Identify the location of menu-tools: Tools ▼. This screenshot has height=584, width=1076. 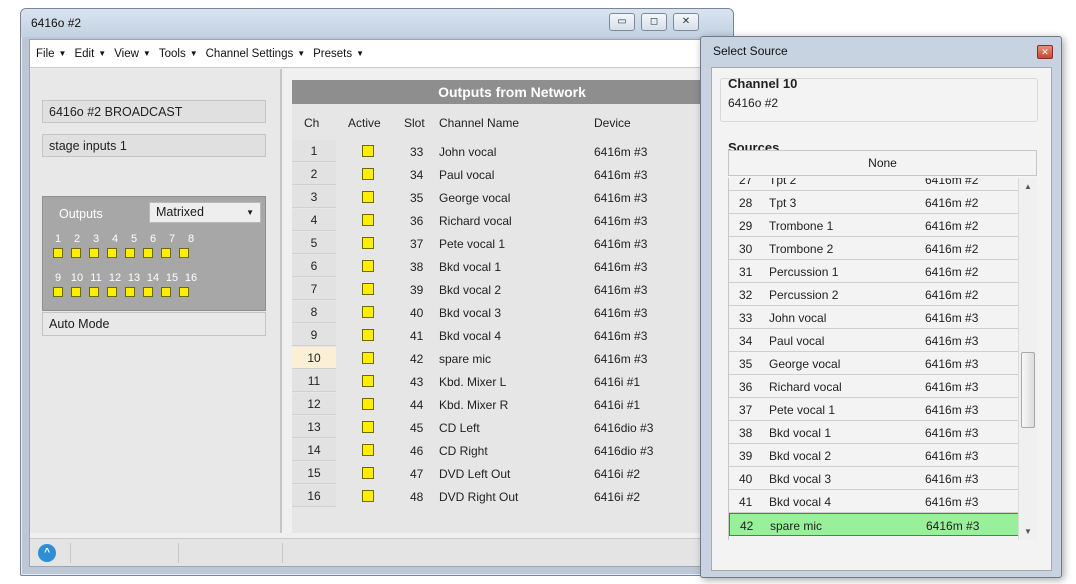
(178, 54).